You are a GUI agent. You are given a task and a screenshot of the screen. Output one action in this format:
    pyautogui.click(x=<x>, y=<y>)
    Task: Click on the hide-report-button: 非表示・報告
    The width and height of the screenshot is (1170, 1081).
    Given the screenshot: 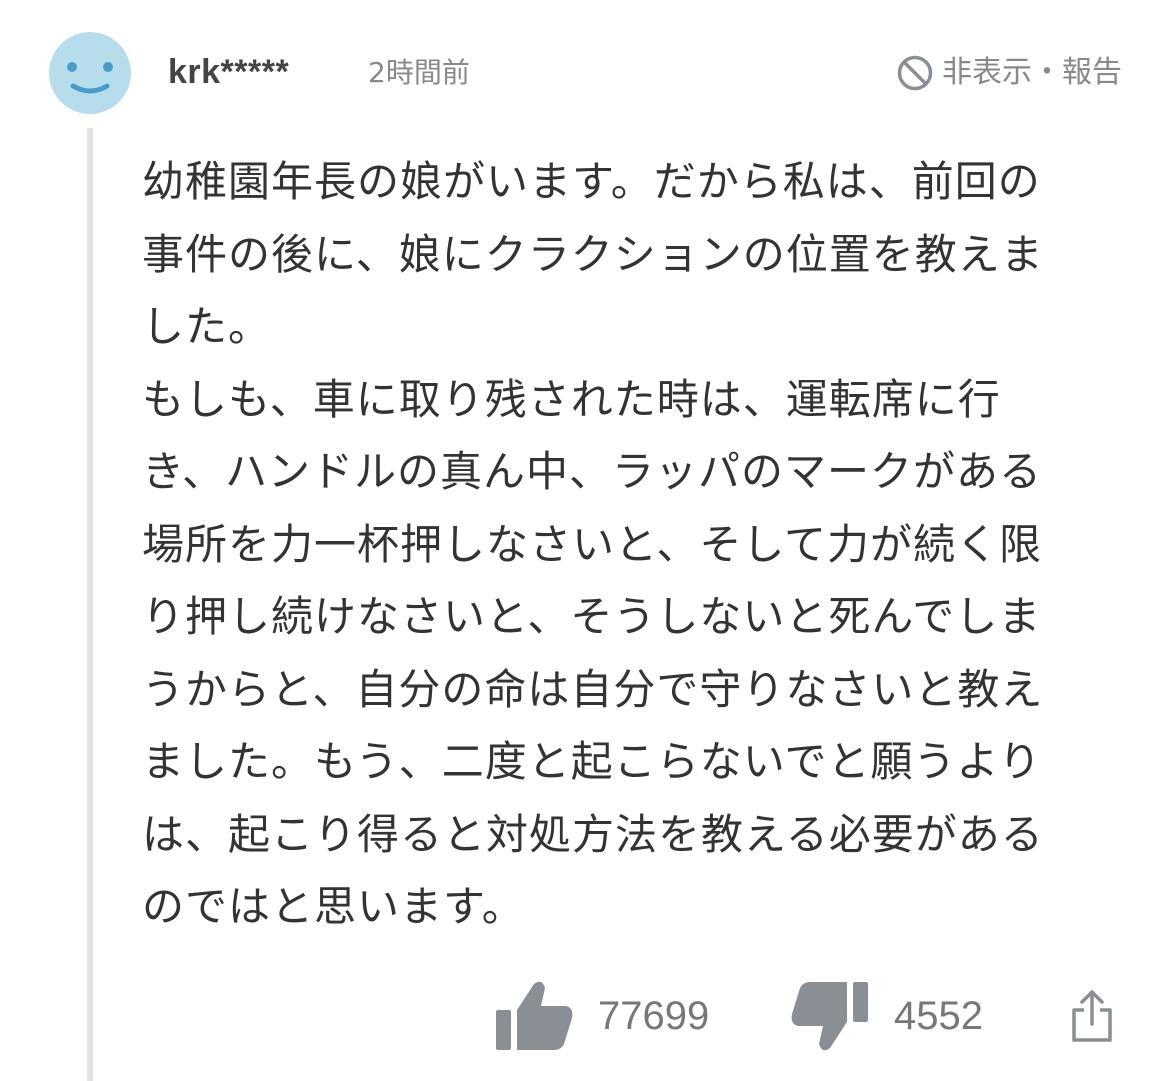 What is the action you would take?
    pyautogui.click(x=1009, y=73)
    